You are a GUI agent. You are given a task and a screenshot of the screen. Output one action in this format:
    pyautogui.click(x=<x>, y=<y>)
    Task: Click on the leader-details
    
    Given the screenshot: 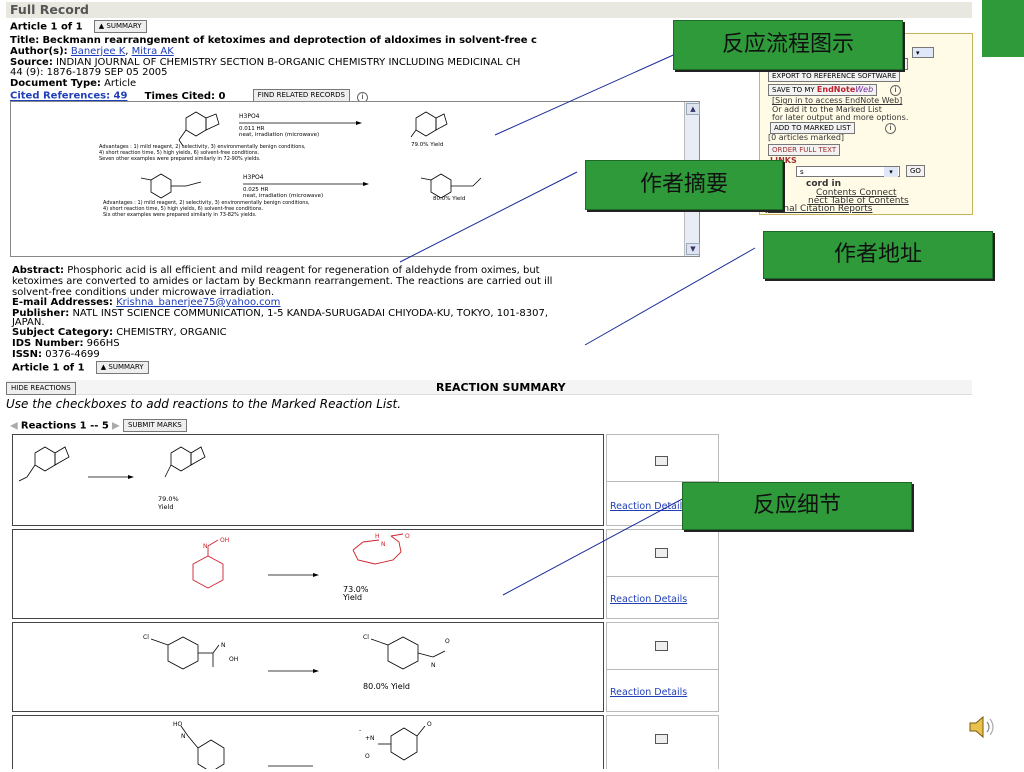 What is the action you would take?
    pyautogui.click(x=607, y=539)
    